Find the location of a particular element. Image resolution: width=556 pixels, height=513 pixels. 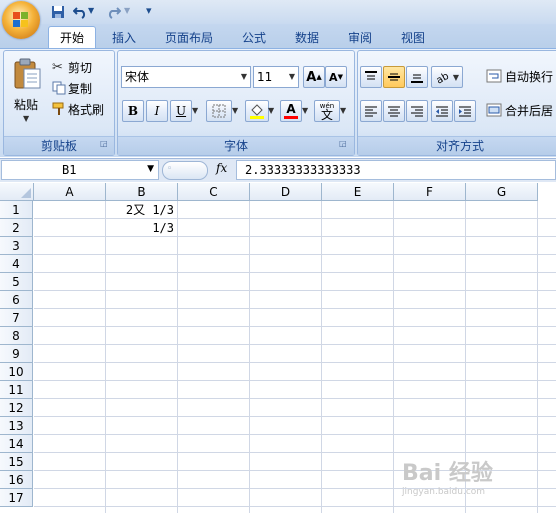

cell-b2: 1/3 is located at coordinates (142, 228).